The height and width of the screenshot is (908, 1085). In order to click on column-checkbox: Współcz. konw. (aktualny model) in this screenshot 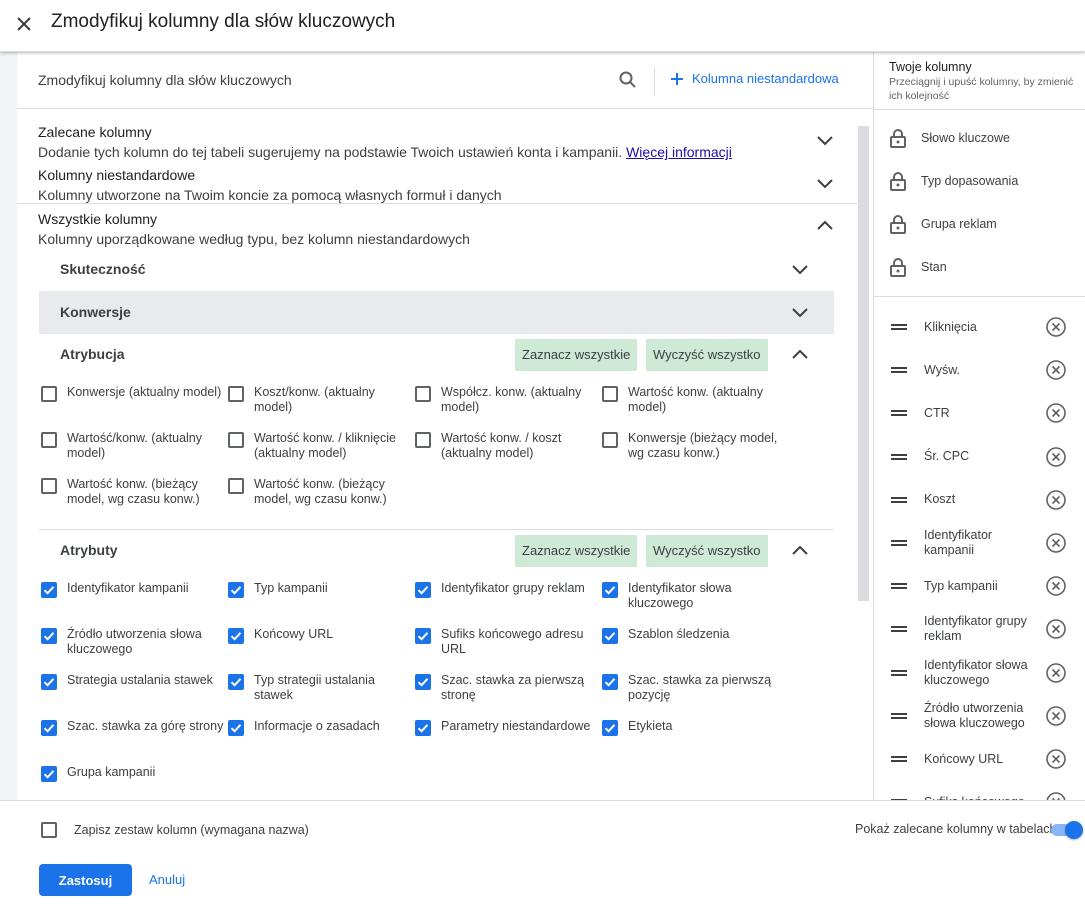, I will do `click(507, 400)`.